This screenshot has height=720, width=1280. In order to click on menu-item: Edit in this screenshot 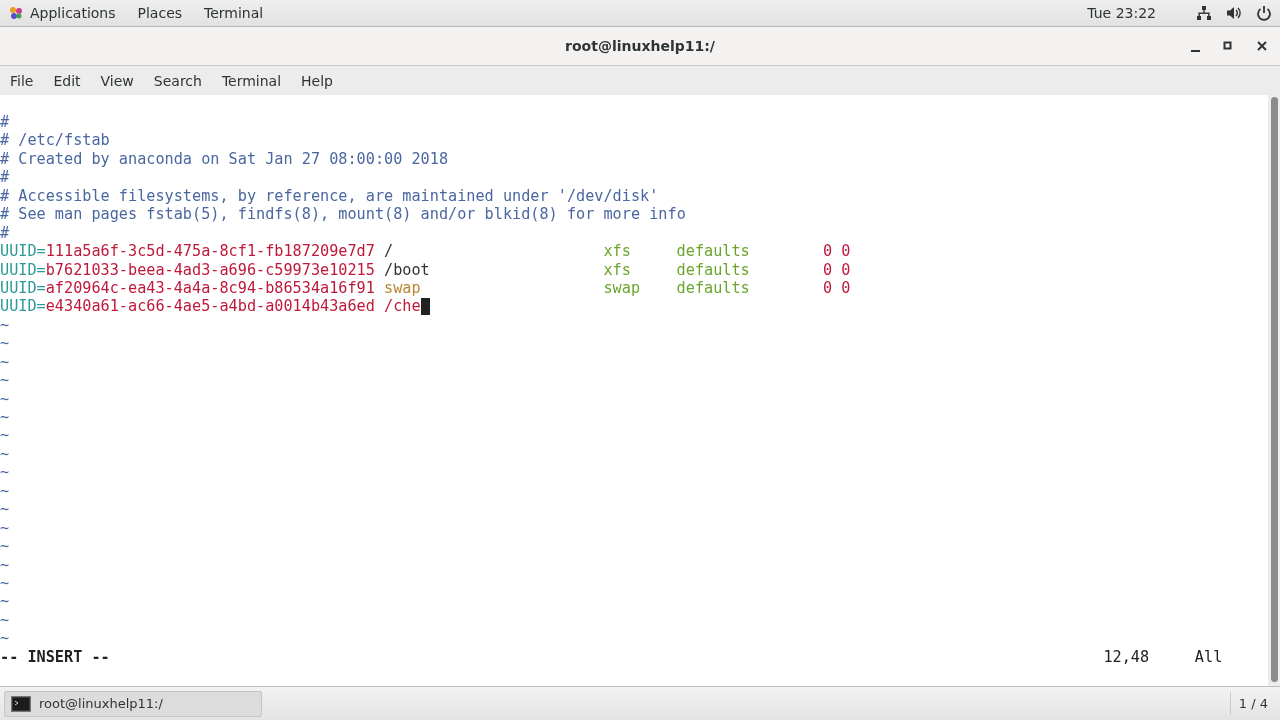, I will do `click(67, 80)`.